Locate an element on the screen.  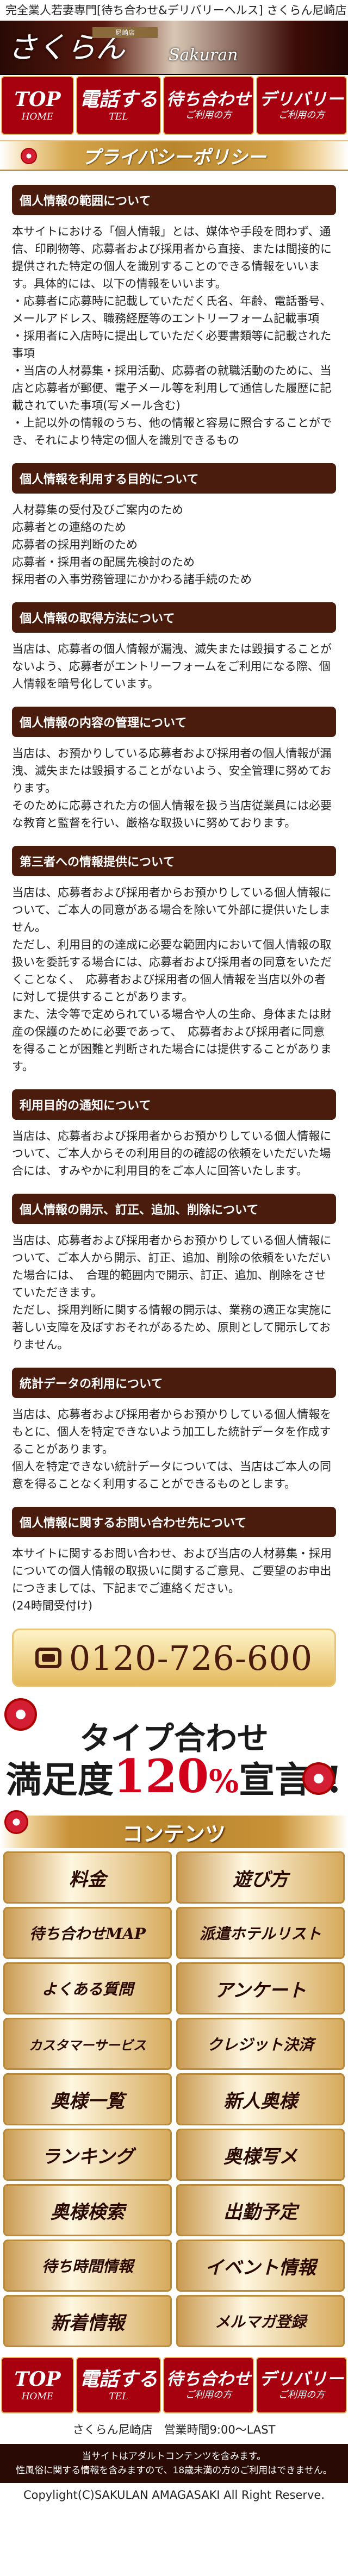
nav-top-sub: HOME is located at coordinates (37, 117).